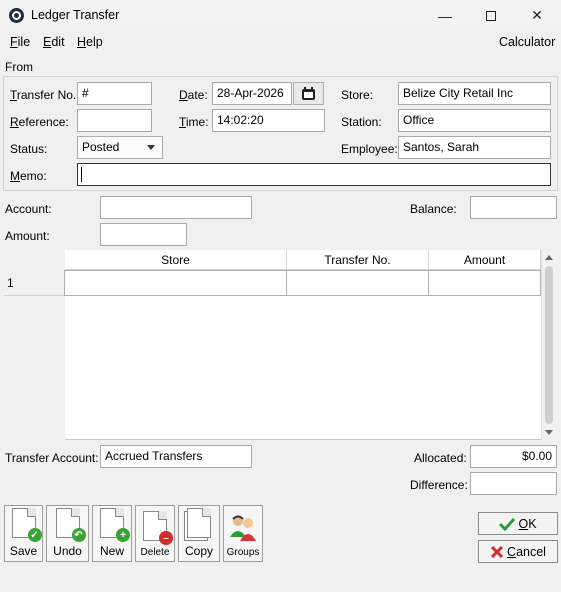 Image resolution: width=561 pixels, height=592 pixels. I want to click on menu-file: File, so click(20, 42).